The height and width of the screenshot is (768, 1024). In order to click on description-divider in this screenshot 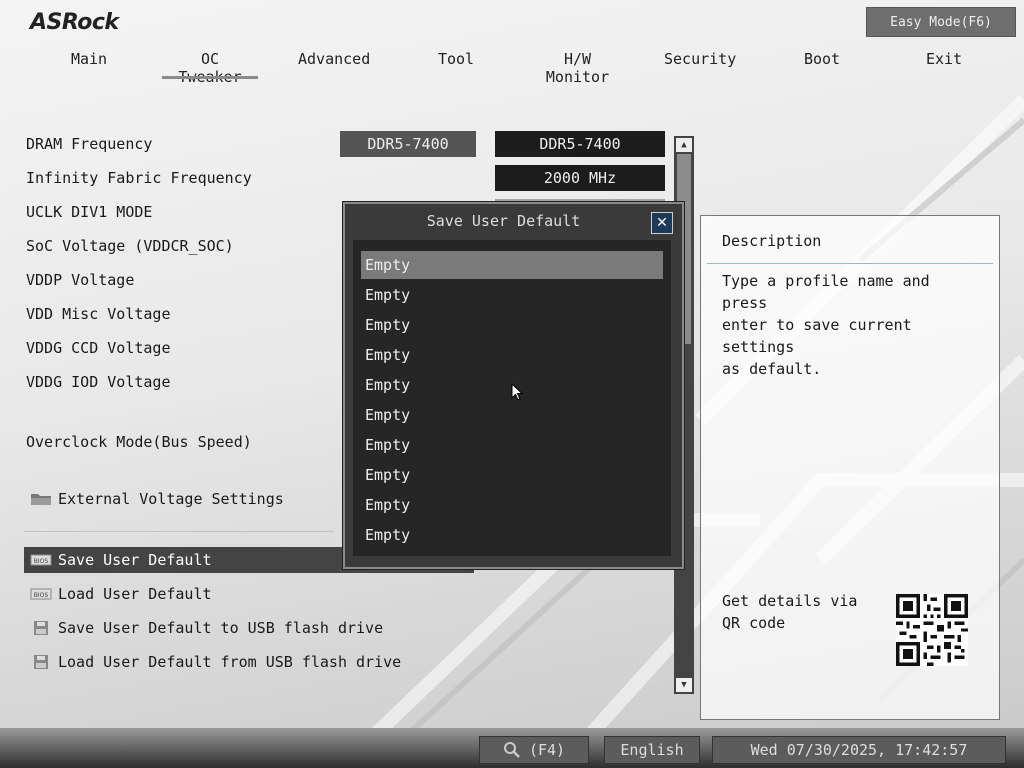, I will do `click(850, 263)`.